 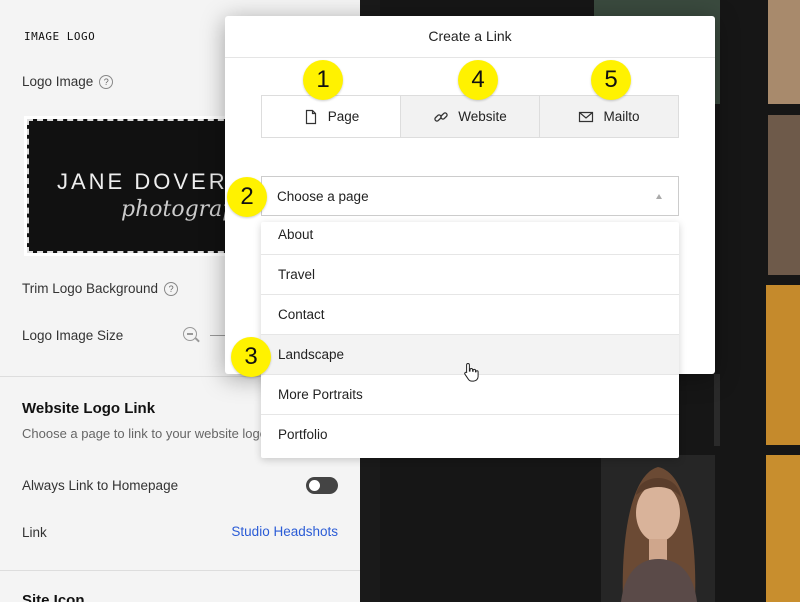 I want to click on trim-logo-row: Trim Logo Background?, so click(x=100, y=288).